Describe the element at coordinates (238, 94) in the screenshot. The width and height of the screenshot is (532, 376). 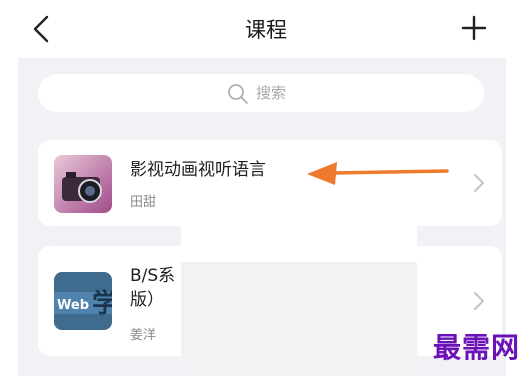
I see `search-icon` at that location.